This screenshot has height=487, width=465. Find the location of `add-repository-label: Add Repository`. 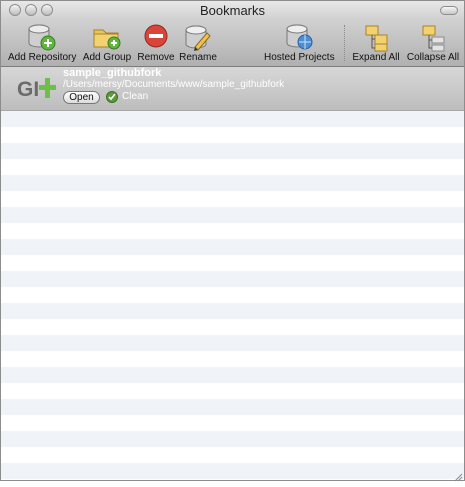

add-repository-label: Add Repository is located at coordinates (42, 57).